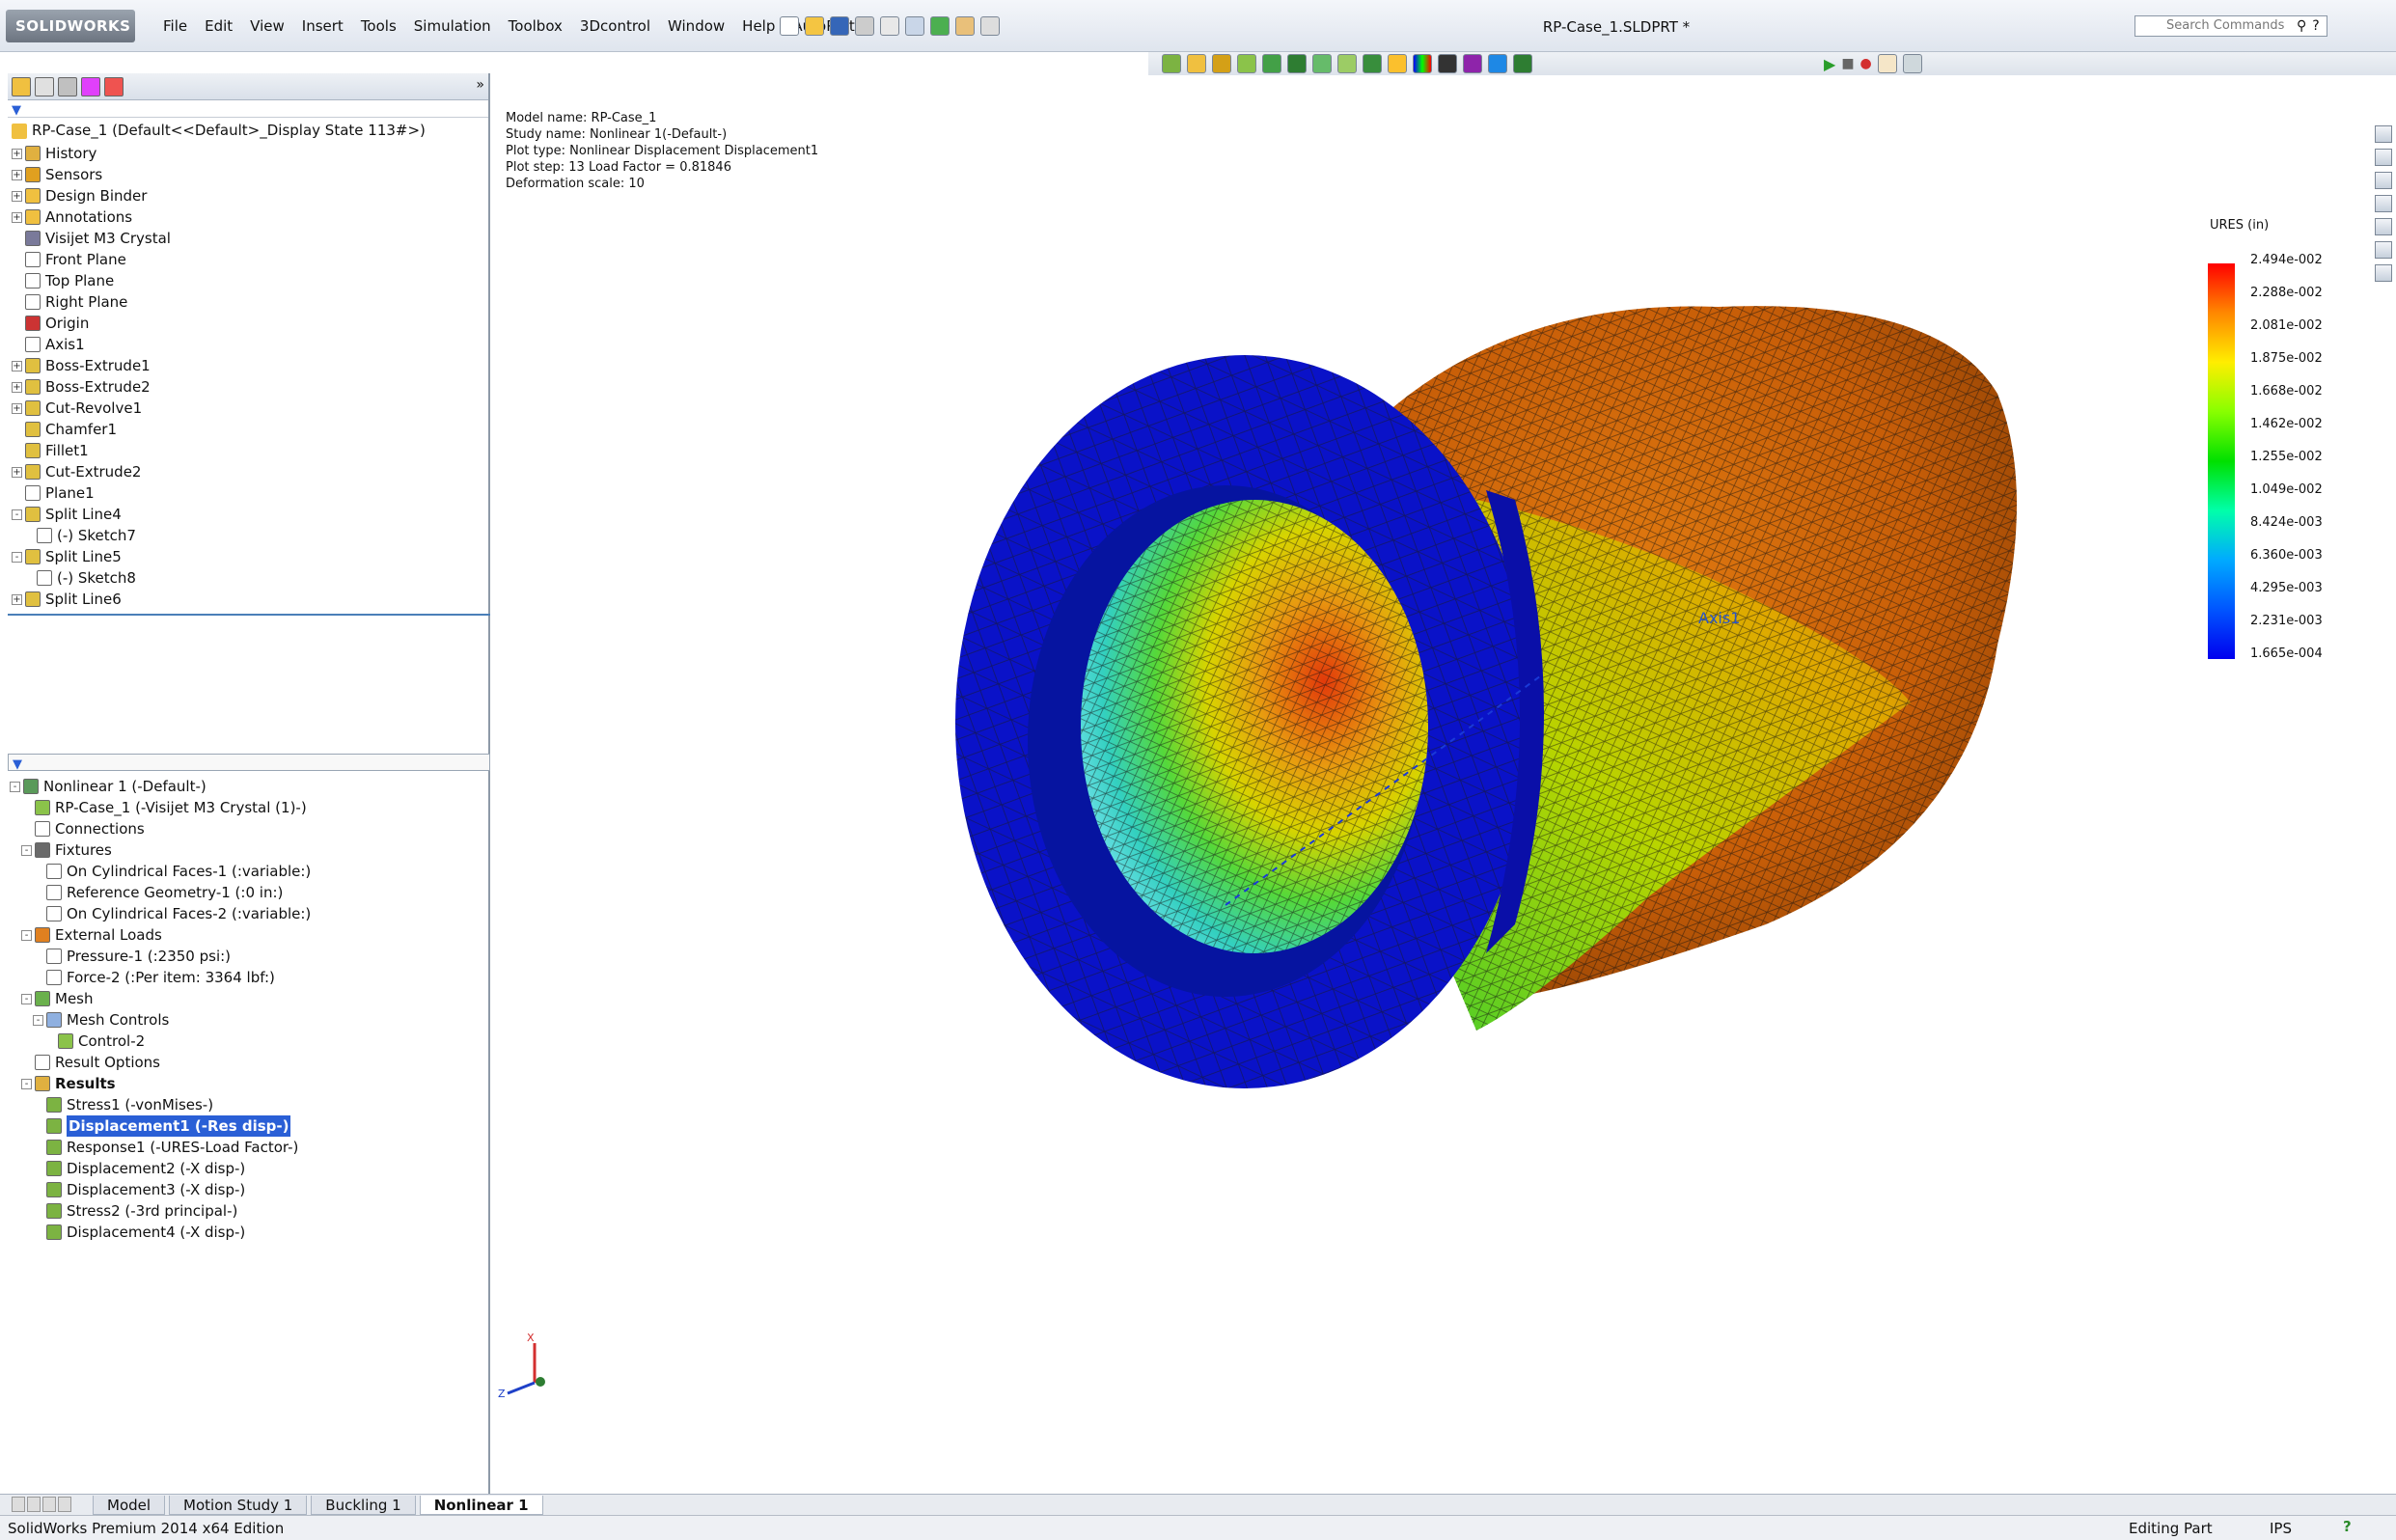  Describe the element at coordinates (1829, 64) in the screenshot. I see `play-icon: ▶` at that location.